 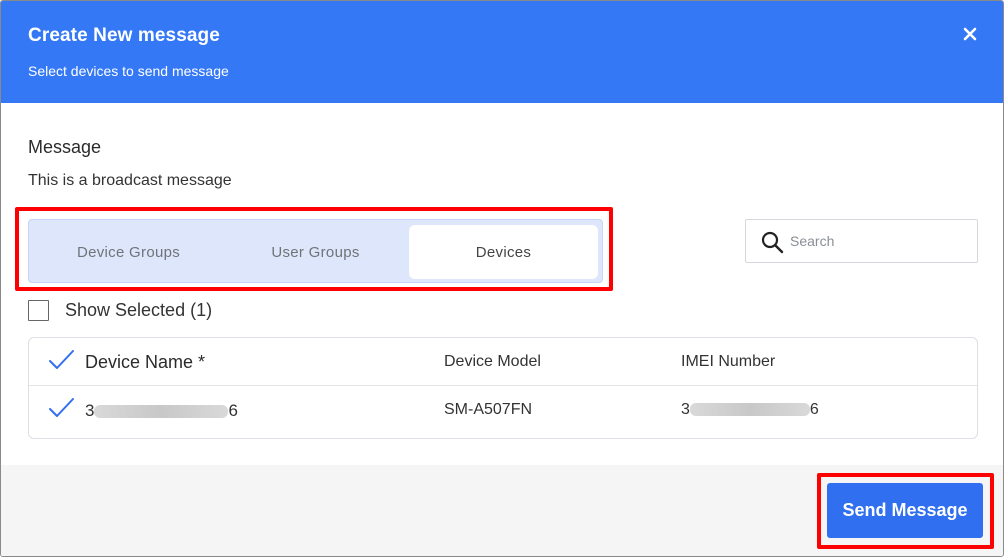 I want to click on show-selected-label: Show Selected (1), so click(x=139, y=309).